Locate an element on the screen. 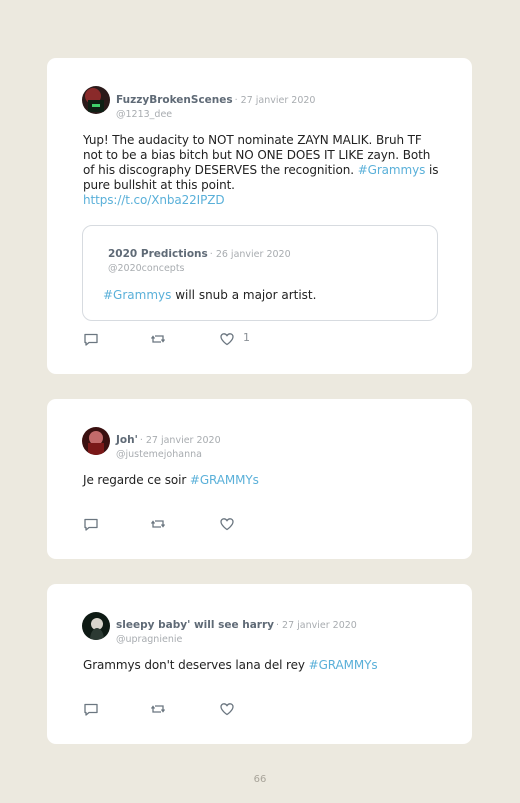 This screenshot has width=520, height=803. quoted-date: · 26 janvier 2020 is located at coordinates (250, 254).